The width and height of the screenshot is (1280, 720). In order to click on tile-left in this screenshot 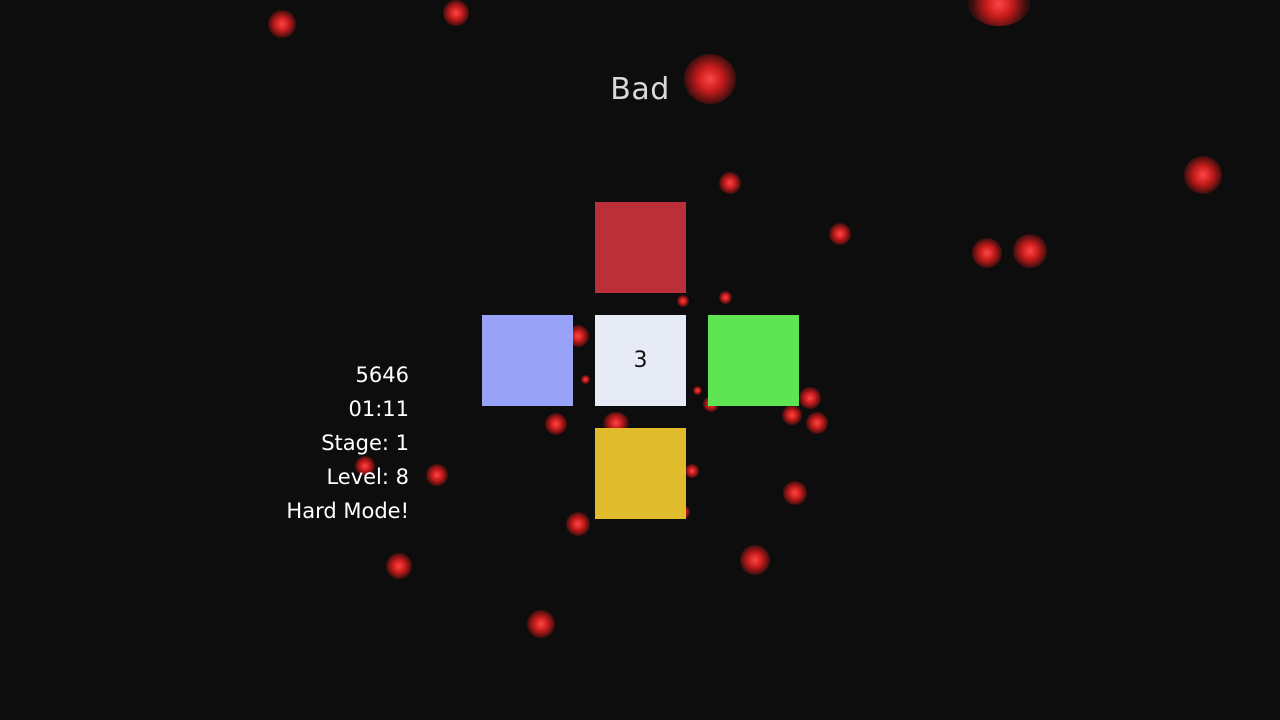, I will do `click(527, 360)`.